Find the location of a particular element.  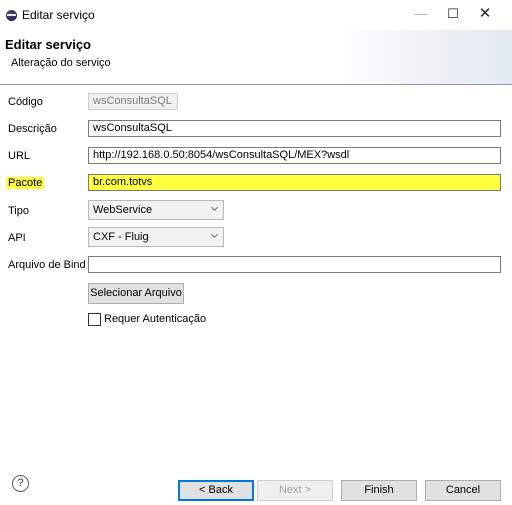

tipo-select-value: WebService is located at coordinates (123, 210).